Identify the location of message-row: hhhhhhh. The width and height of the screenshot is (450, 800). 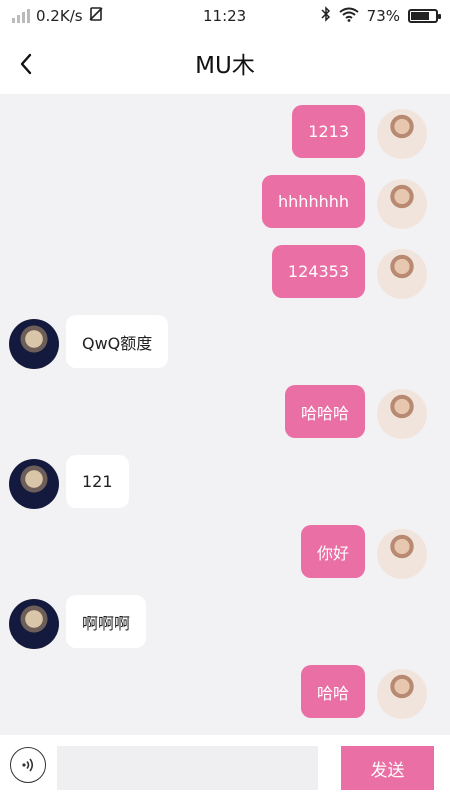
(225, 205).